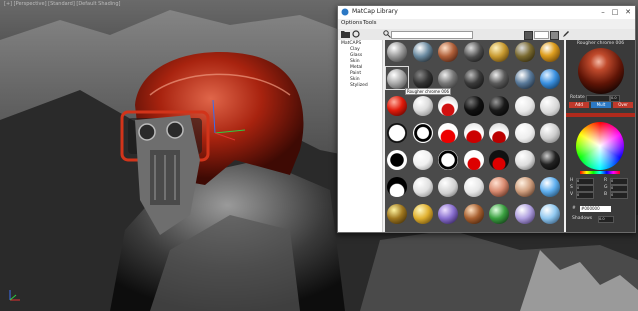 The image size is (638, 311). What do you see at coordinates (473, 52) in the screenshot?
I see `matcap-sphere-gunmetal` at bounding box center [473, 52].